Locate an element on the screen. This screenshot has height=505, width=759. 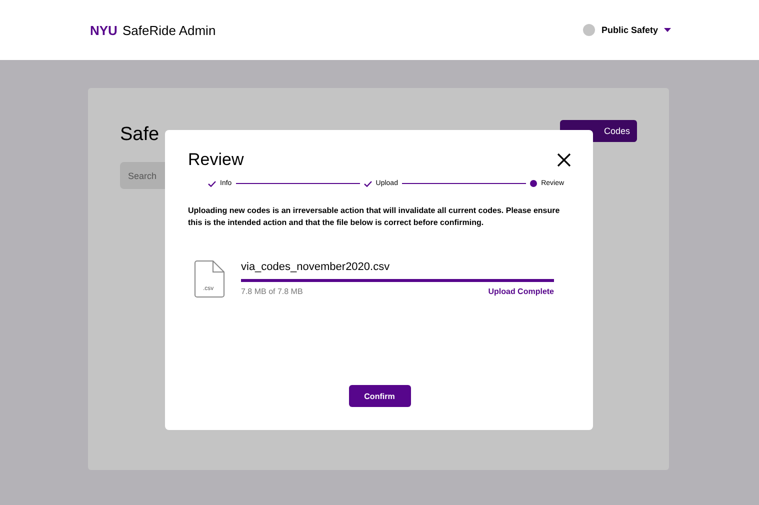
upload-status: Upload Complete is located at coordinates (521, 291).